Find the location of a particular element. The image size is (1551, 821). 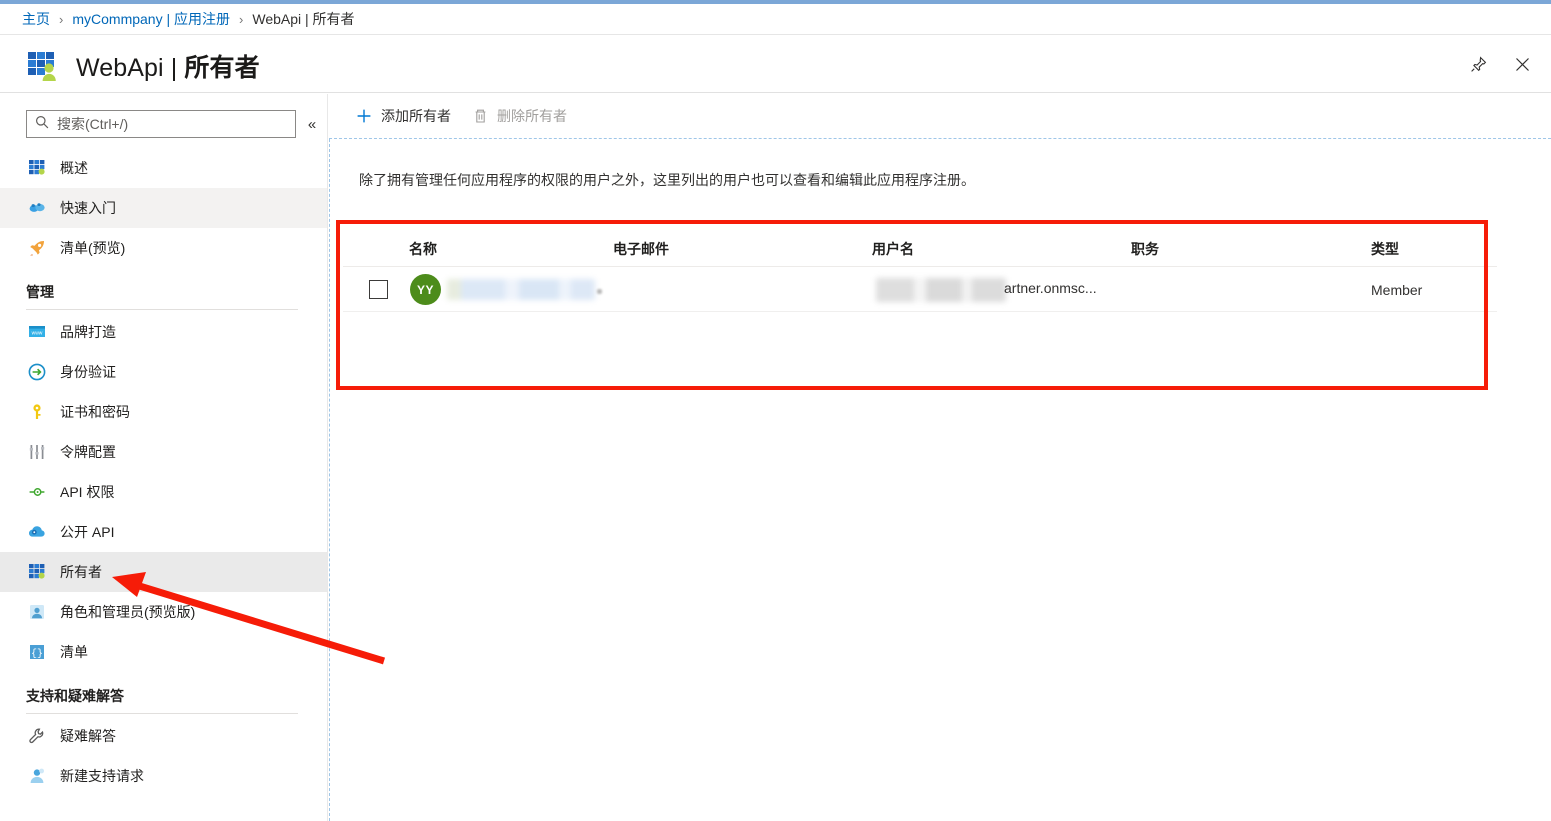

delete-owner-button: 删除所有者 is located at coordinates (520, 116).